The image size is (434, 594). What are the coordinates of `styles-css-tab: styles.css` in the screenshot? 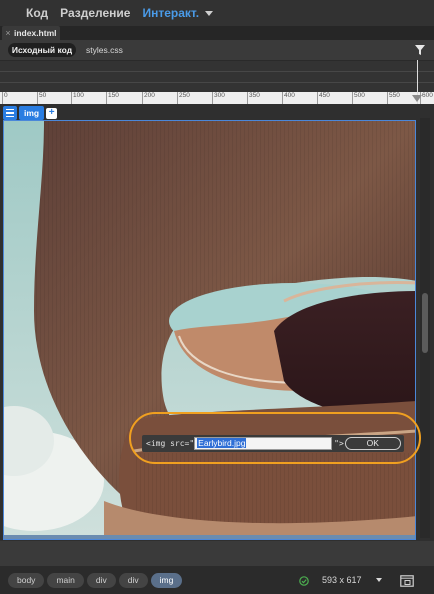 It's located at (104, 50).